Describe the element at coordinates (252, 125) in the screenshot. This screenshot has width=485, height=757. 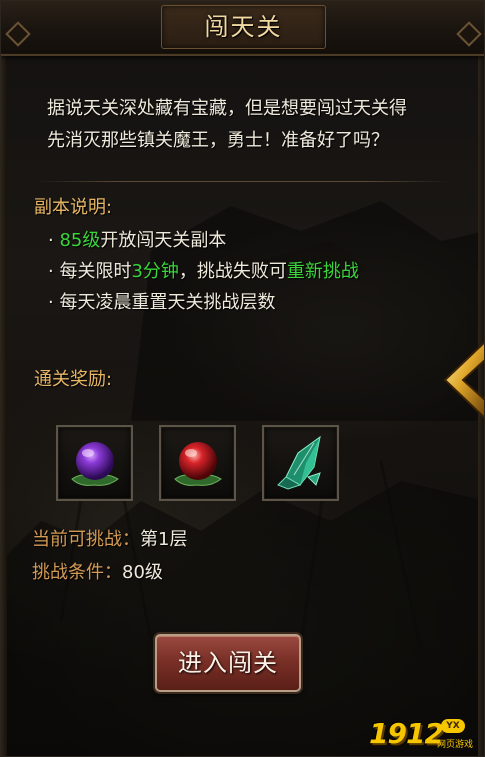
I see `intro-text: 据说天关深处藏有宝藏，但是想要闯过天关得 先消灭那些镇关魔王，勇士！准备好了吗？` at that location.